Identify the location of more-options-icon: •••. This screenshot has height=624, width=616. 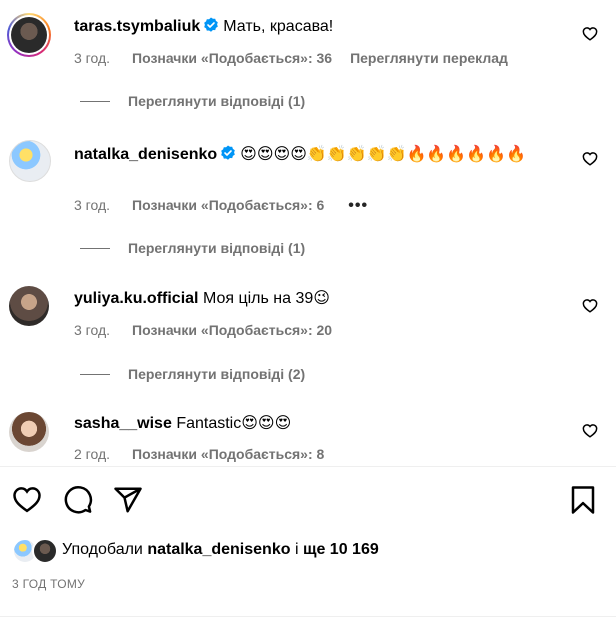
(358, 205).